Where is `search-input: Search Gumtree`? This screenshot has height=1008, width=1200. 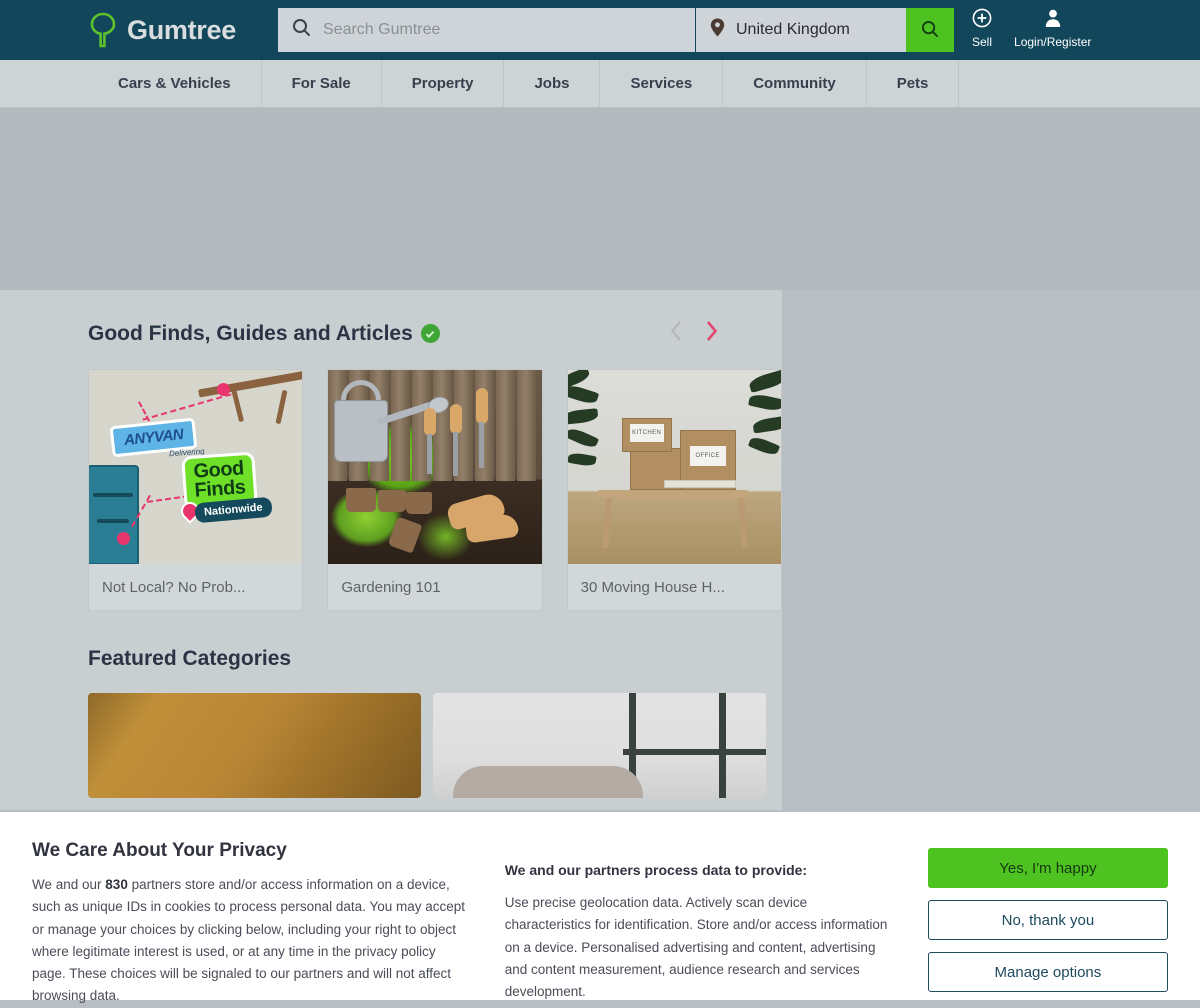
search-input: Search Gumtree is located at coordinates (381, 30).